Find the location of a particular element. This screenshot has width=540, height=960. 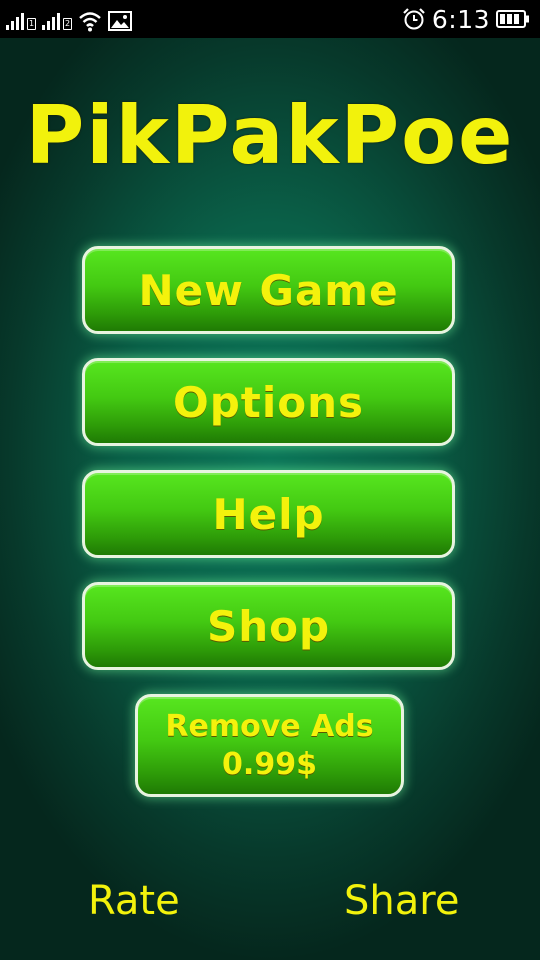

status-icons-left: 1 2 is located at coordinates (69, 19).